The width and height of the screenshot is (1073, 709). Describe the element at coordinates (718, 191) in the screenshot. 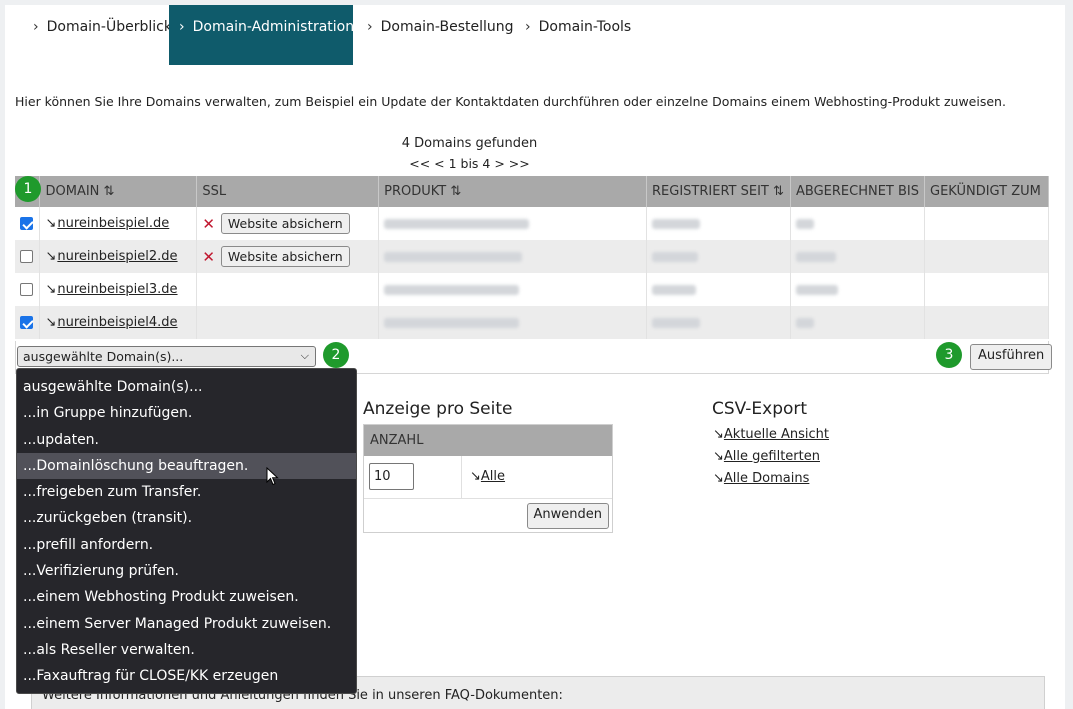

I see `header-registered: REGISTRIERT SEIT ⇅` at that location.